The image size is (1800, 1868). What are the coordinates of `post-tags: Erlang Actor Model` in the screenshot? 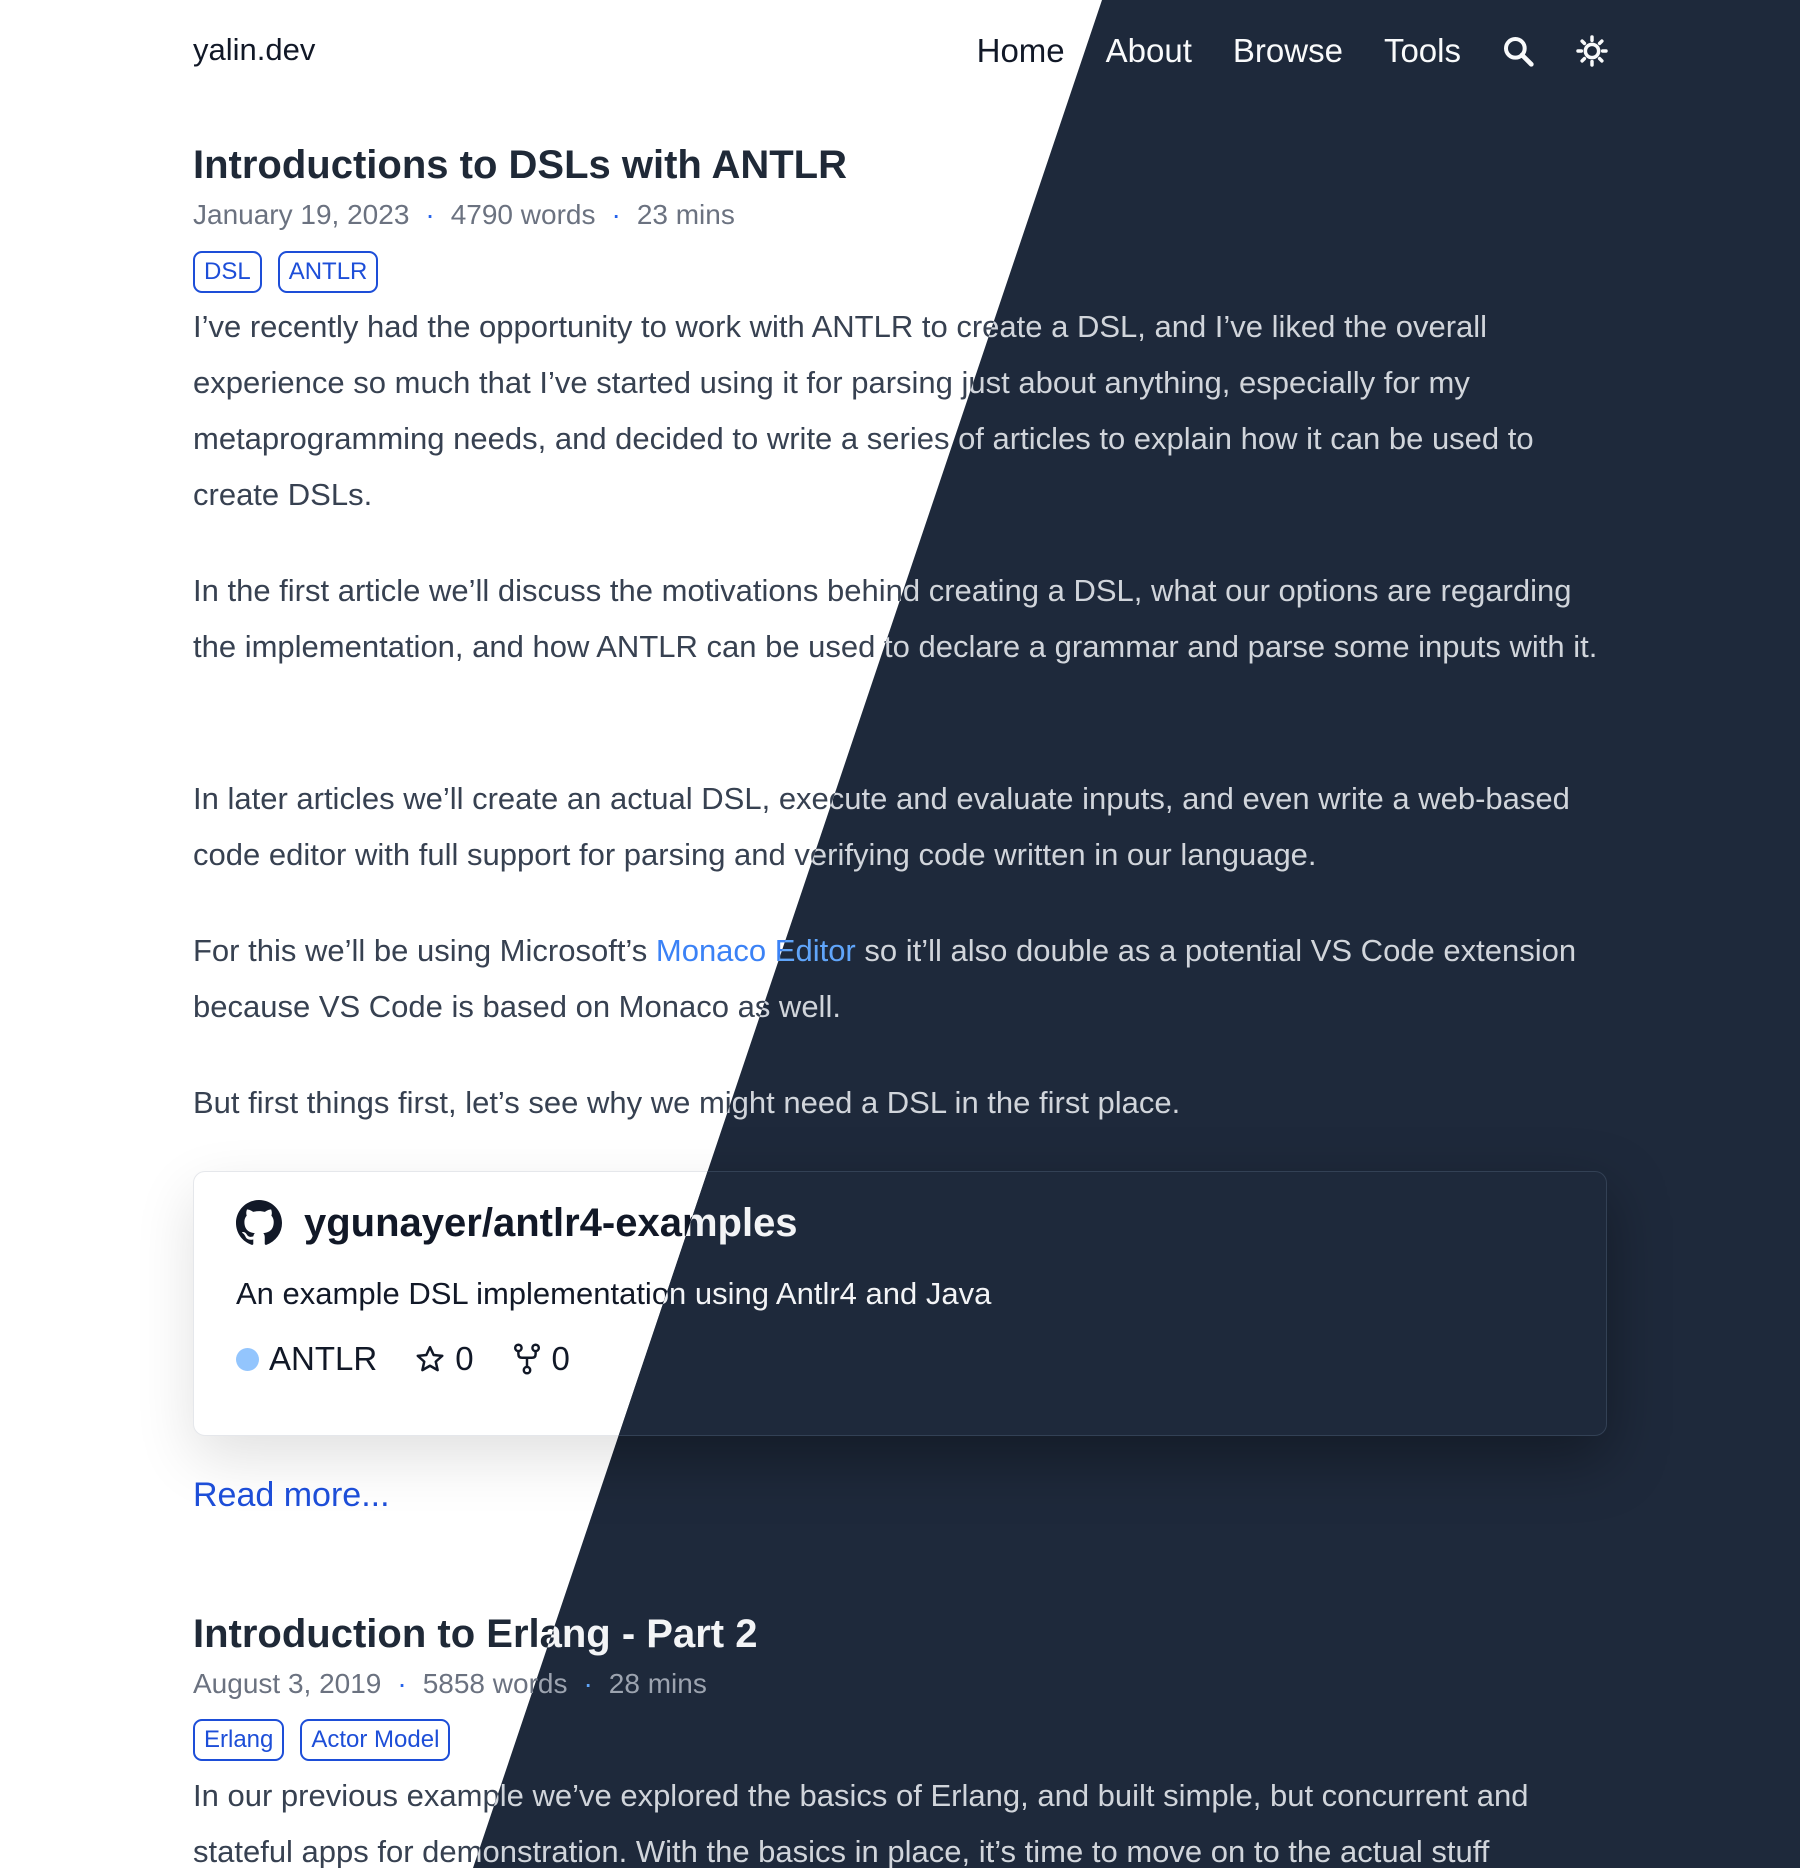 It's located at (329, 1740).